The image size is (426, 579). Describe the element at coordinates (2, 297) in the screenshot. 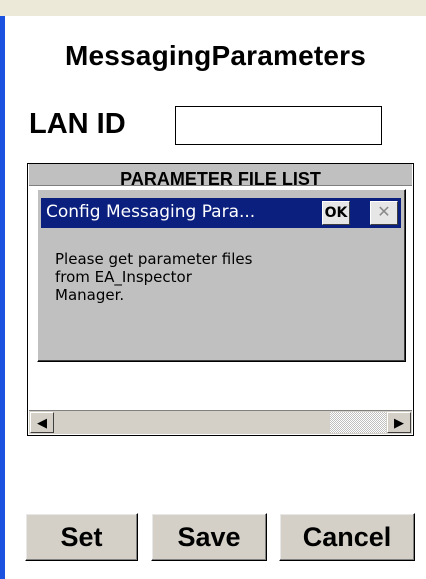

I see `window-edge` at that location.